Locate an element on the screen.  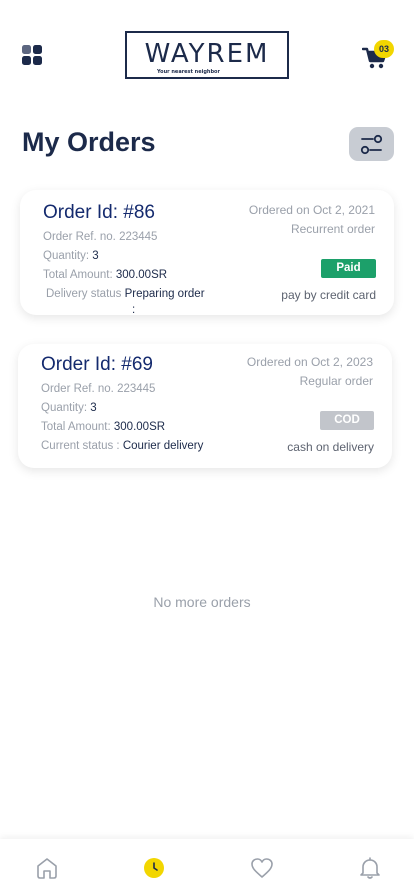
heart-icon is located at coordinates (262, 868).